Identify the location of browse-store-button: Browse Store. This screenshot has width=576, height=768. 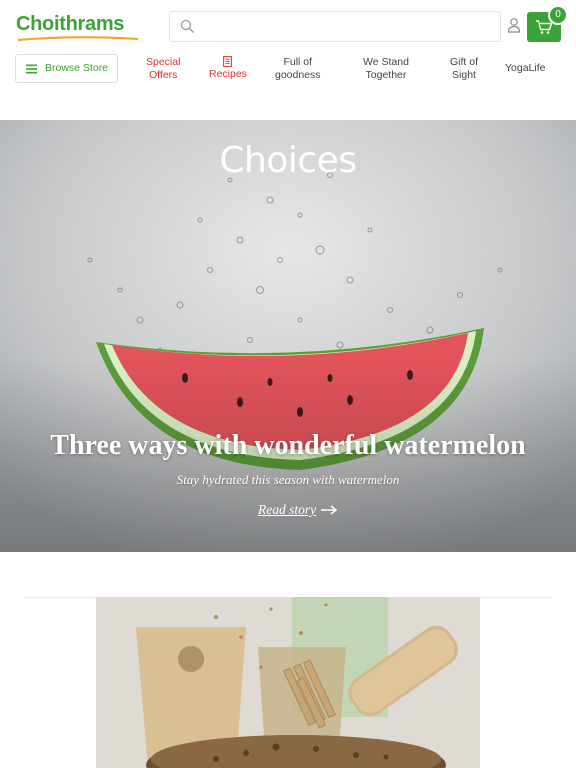
(66, 68).